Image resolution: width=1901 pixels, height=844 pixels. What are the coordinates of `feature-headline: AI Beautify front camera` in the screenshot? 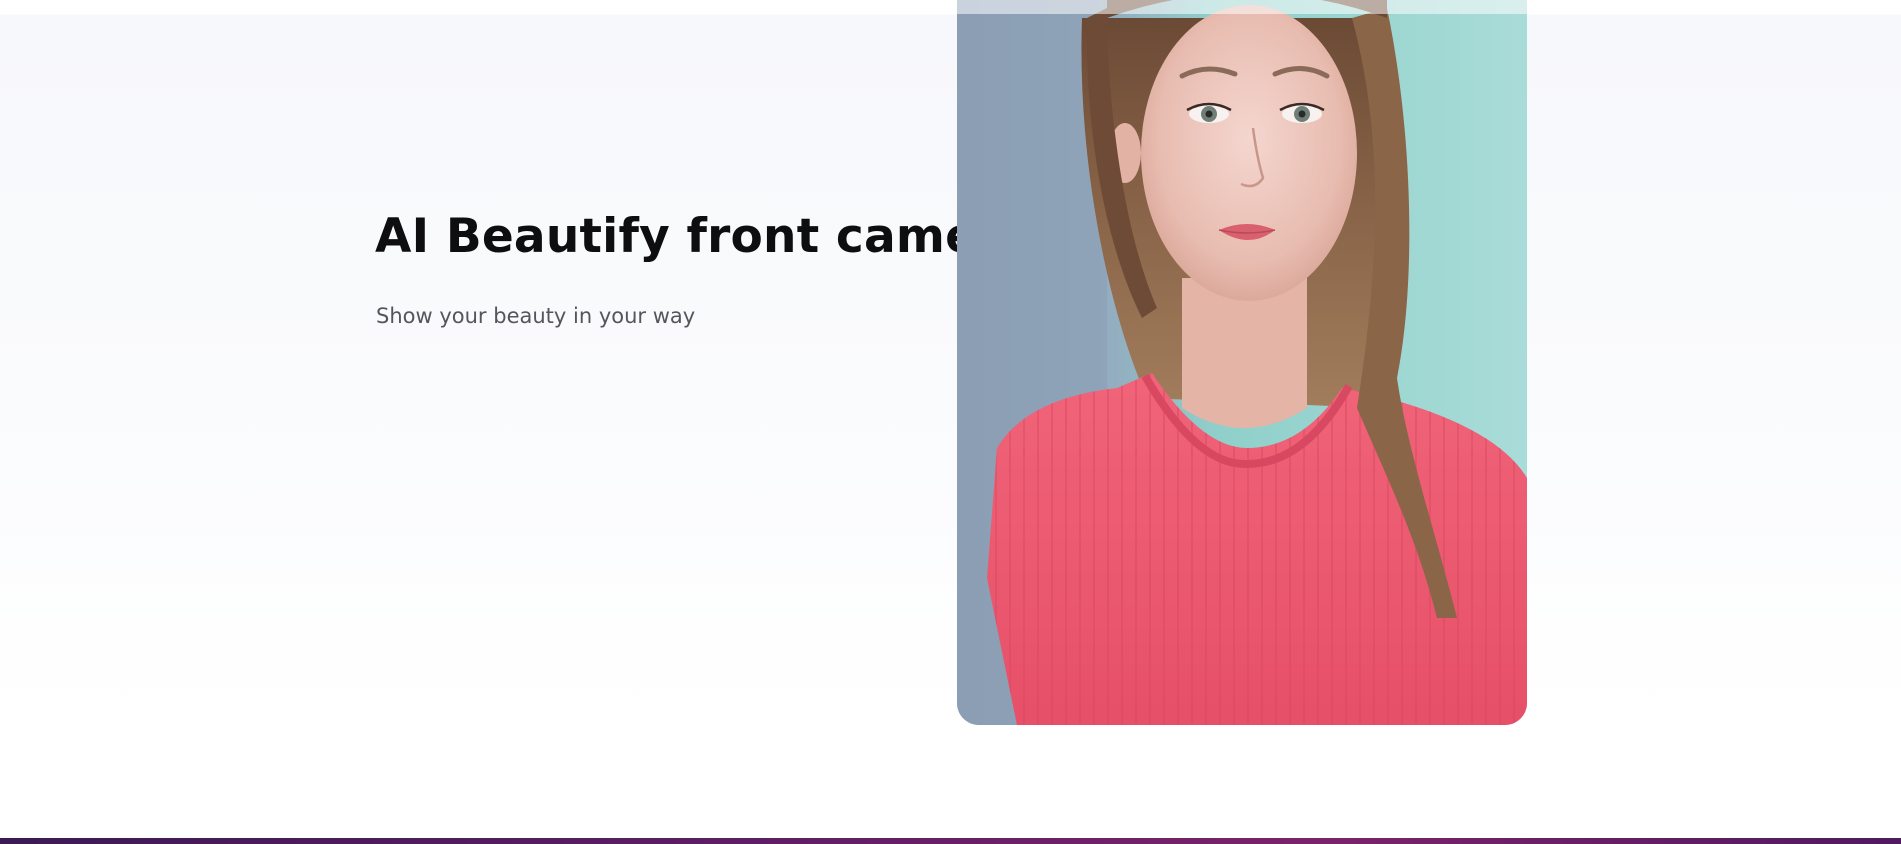 It's located at (704, 236).